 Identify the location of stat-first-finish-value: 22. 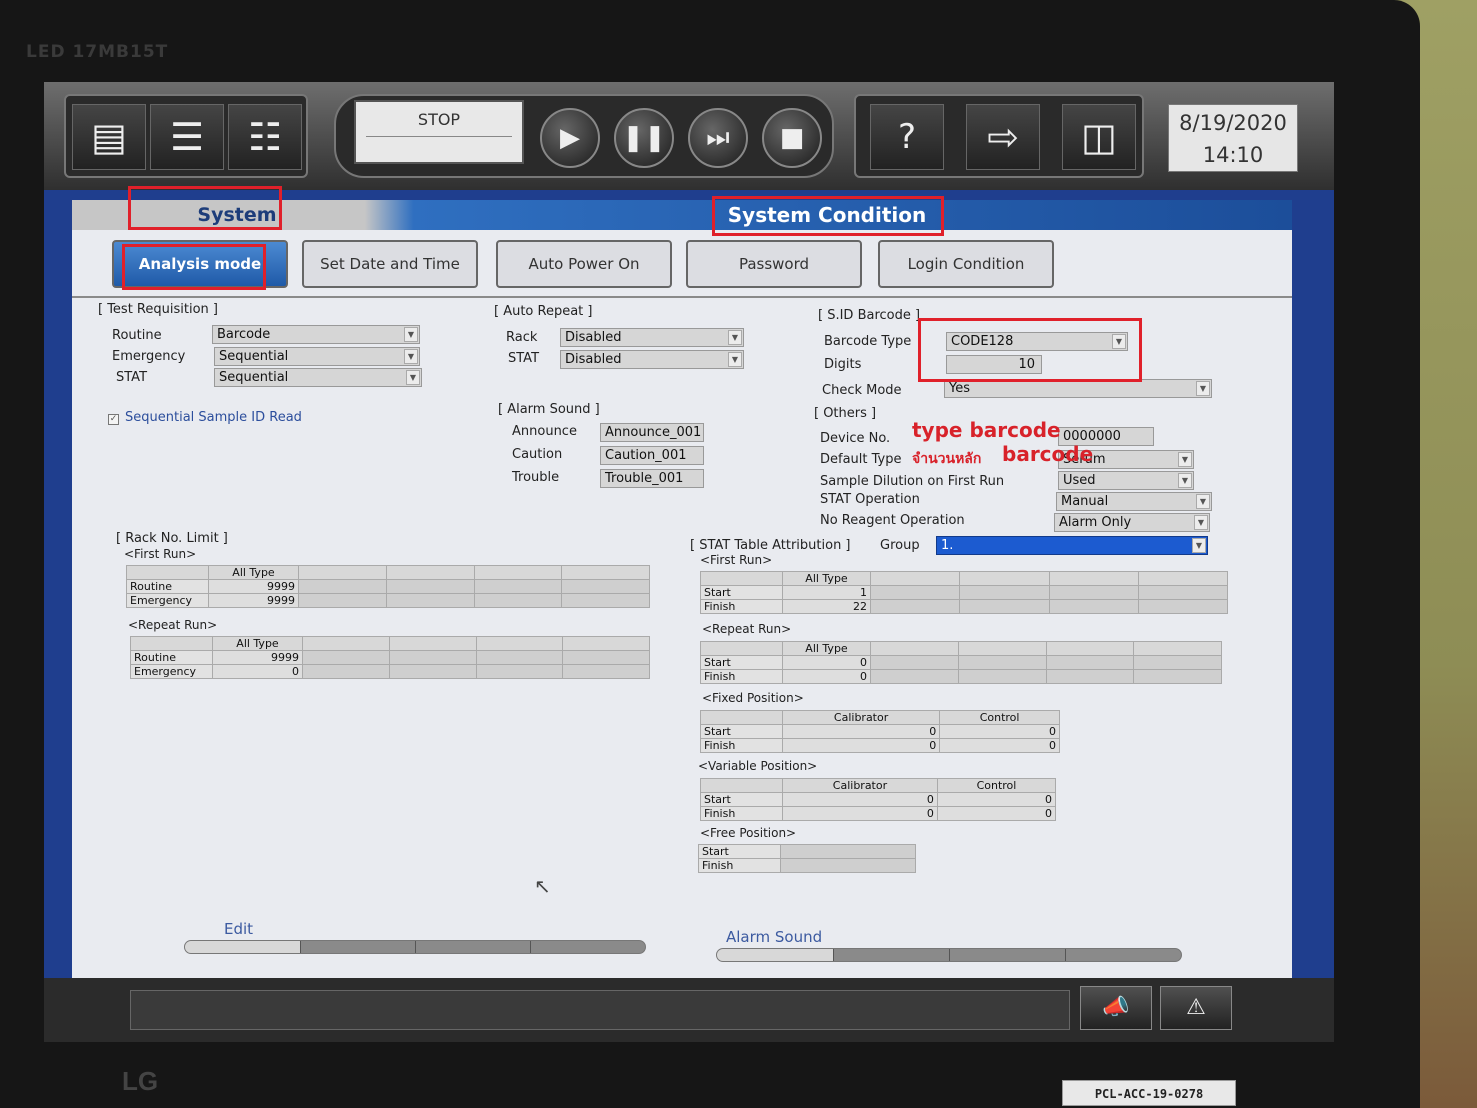
(826, 606).